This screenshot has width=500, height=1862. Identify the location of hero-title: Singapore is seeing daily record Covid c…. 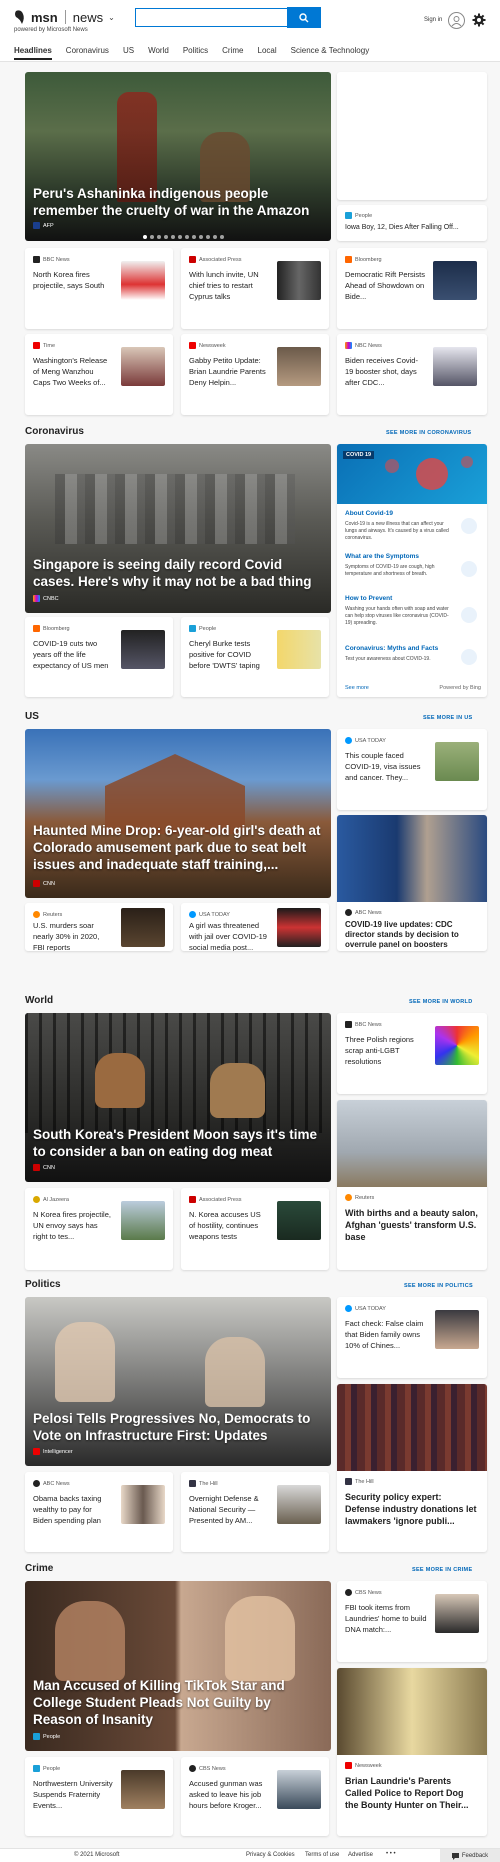
(178, 573).